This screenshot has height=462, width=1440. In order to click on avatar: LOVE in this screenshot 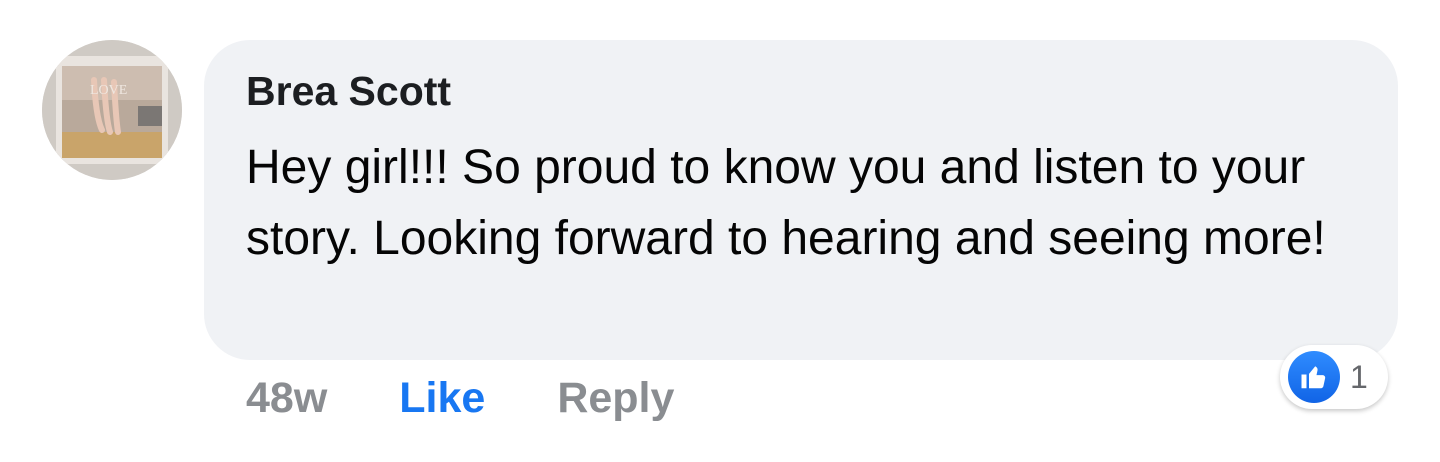, I will do `click(112, 110)`.